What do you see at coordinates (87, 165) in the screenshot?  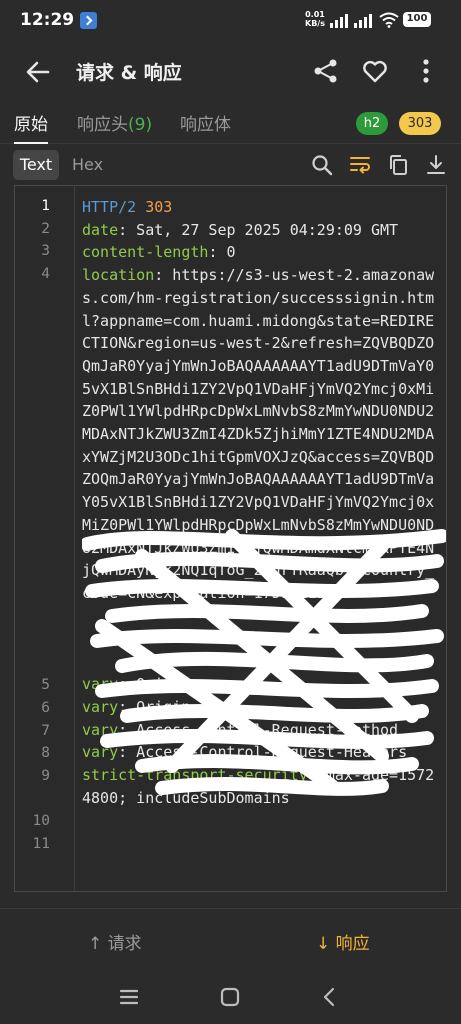 I see `hex-mode-button: Hex` at bounding box center [87, 165].